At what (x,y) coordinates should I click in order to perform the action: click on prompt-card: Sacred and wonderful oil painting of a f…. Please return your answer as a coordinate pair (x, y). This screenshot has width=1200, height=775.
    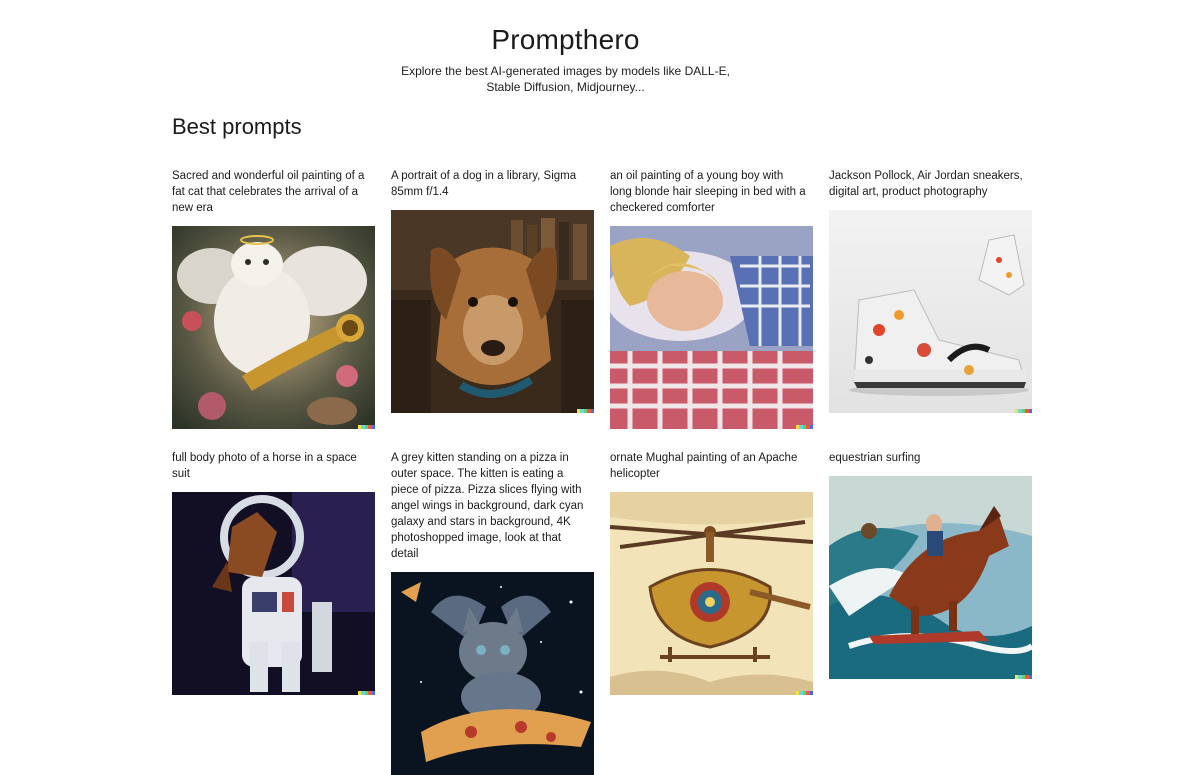
    Looking at the image, I should click on (273, 298).